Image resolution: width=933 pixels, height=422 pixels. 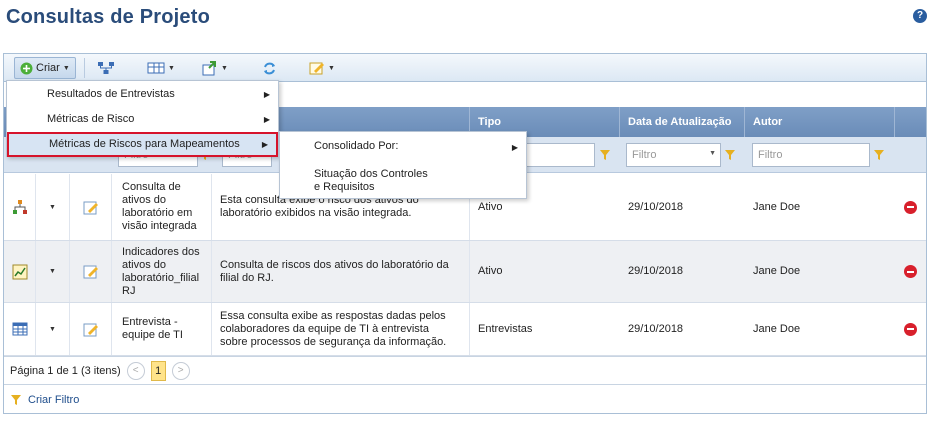 What do you see at coordinates (84, 68) in the screenshot?
I see `toolbar-divider` at bounding box center [84, 68].